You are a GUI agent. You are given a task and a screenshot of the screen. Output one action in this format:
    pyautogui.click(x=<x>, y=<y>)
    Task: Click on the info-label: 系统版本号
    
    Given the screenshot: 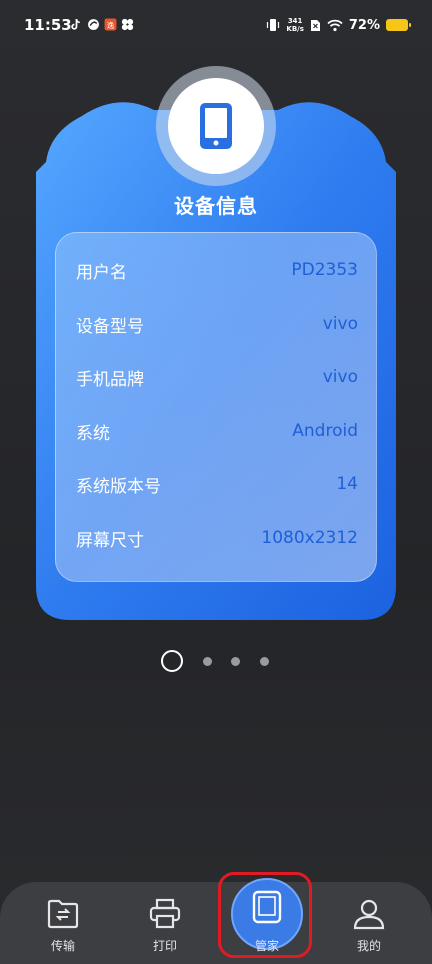 What is the action you would take?
    pyautogui.click(x=118, y=486)
    